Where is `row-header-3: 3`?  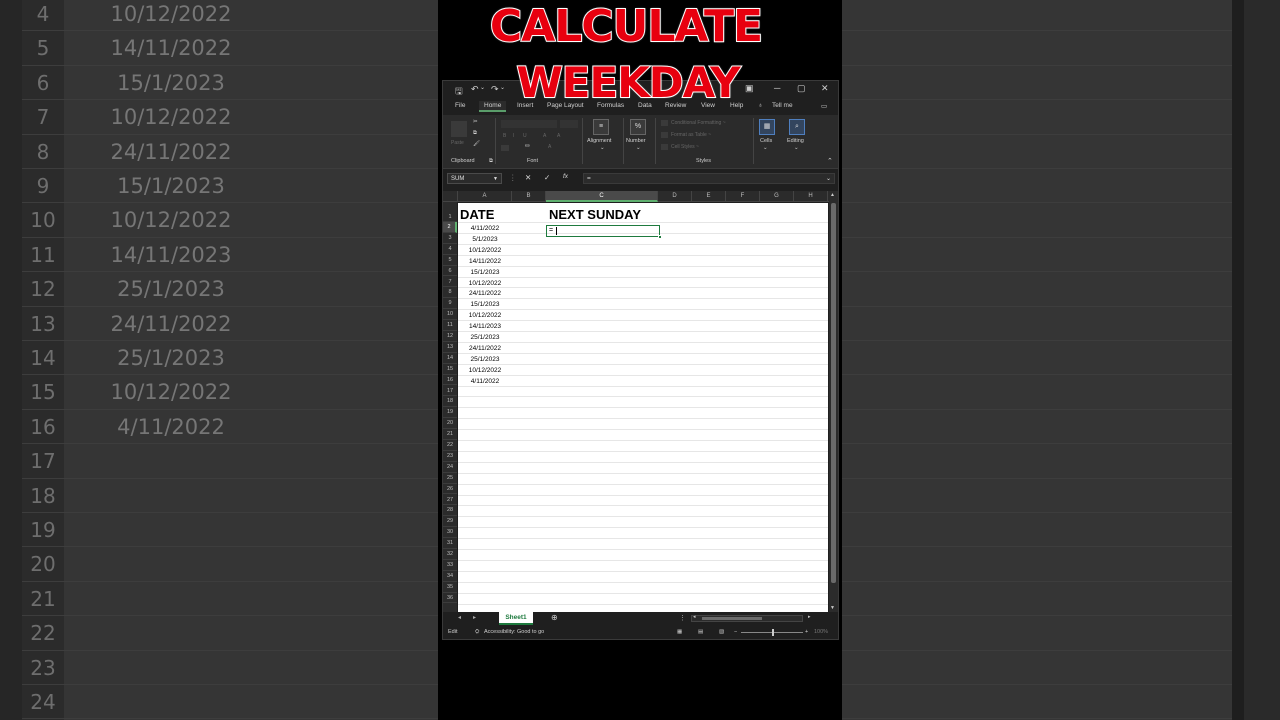
row-header-3: 3 is located at coordinates (450, 238).